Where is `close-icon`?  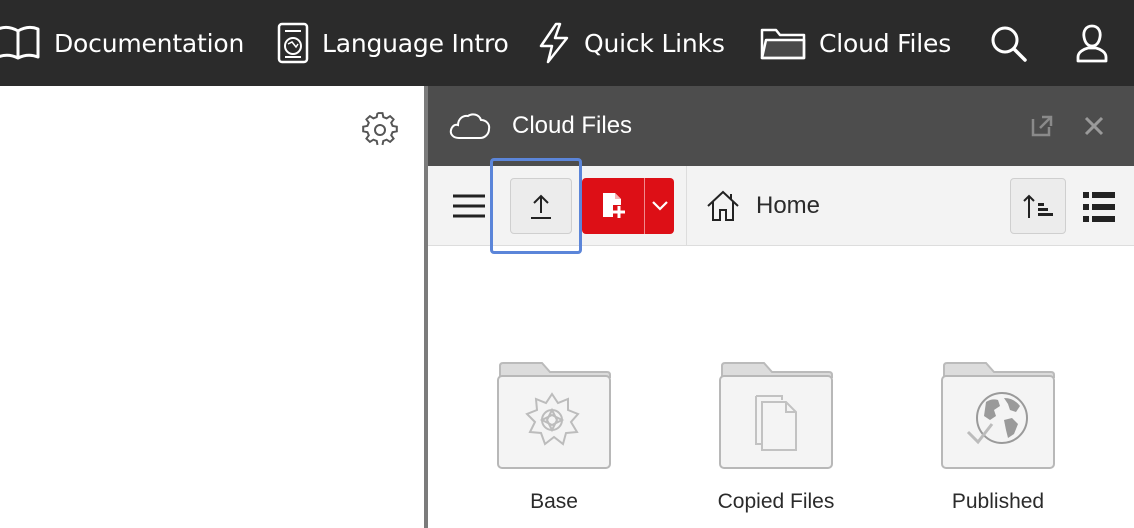 close-icon is located at coordinates (1094, 126).